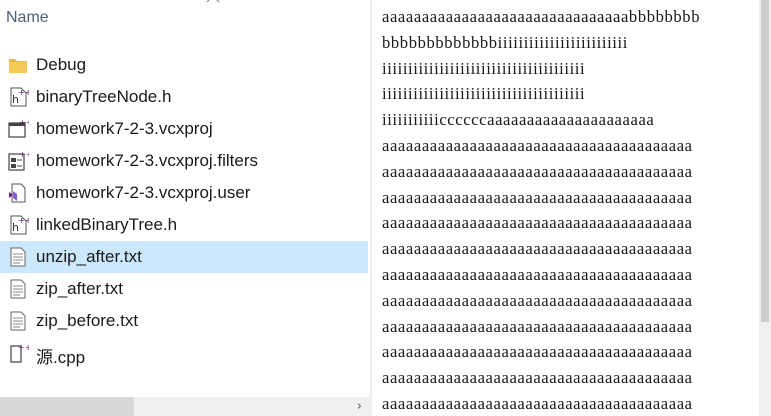 Image resolution: width=771 pixels, height=416 pixels. What do you see at coordinates (104, 96) in the screenshot?
I see `file-name: binaryTreeNode.h` at bounding box center [104, 96].